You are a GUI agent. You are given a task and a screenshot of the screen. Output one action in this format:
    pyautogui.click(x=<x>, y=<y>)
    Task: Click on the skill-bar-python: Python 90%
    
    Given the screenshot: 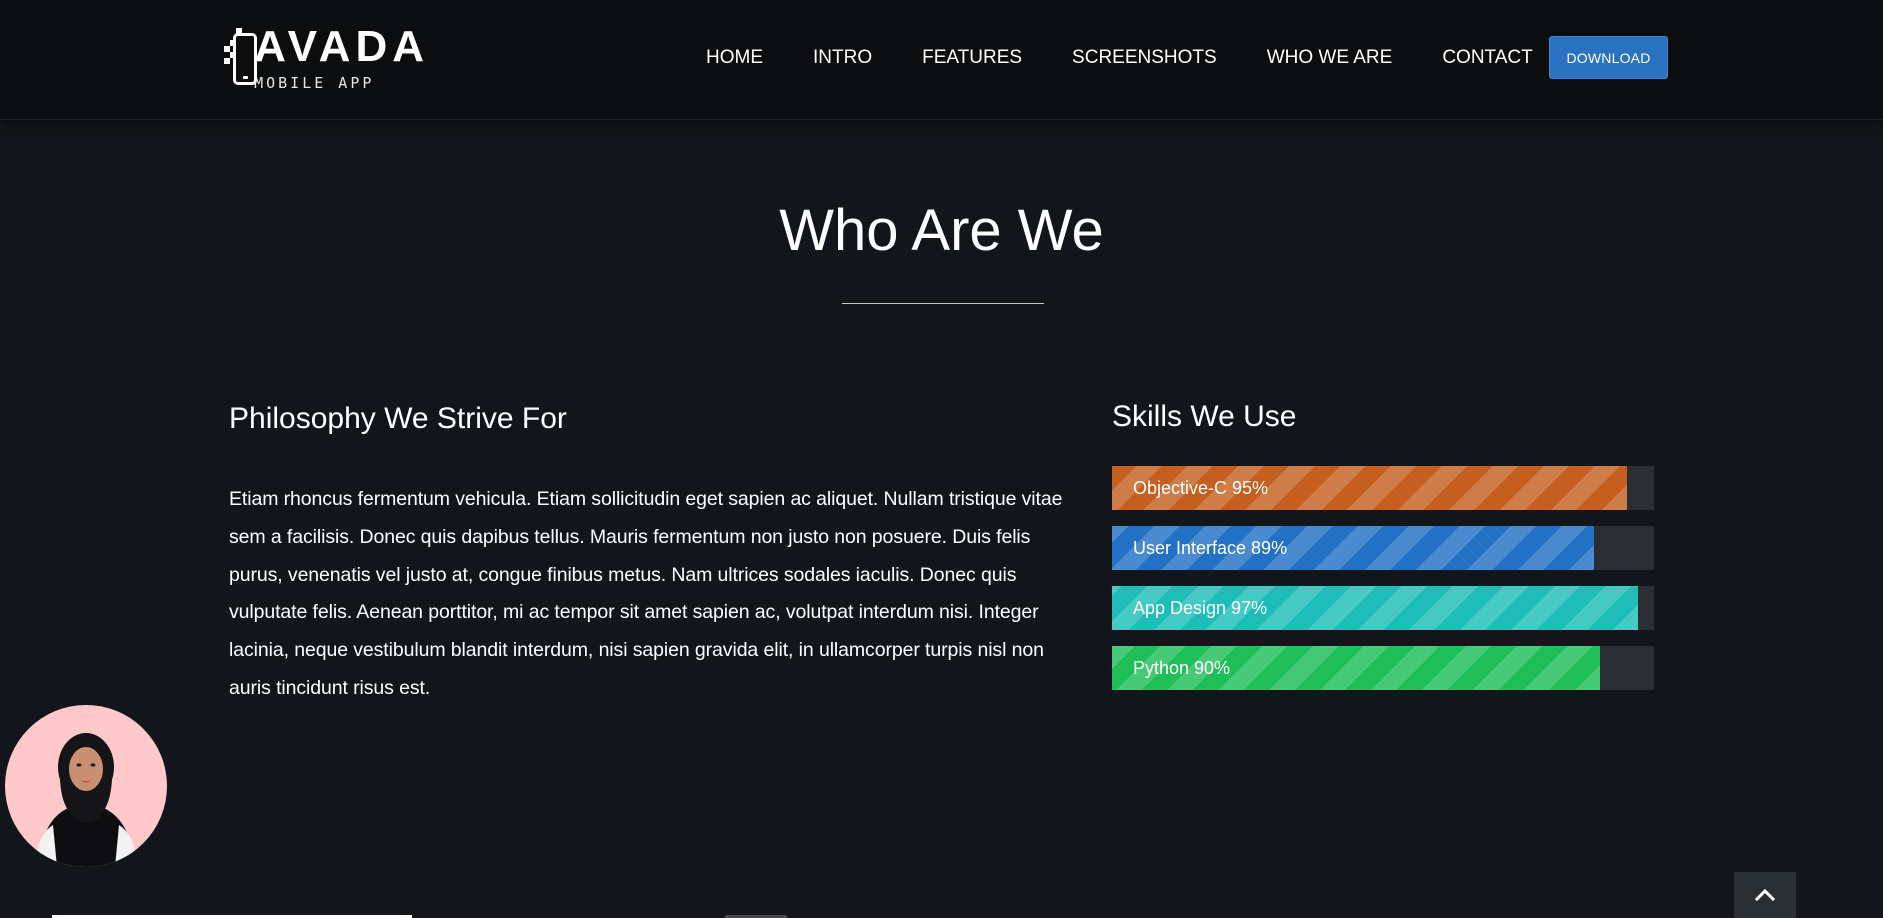 What is the action you would take?
    pyautogui.click(x=1383, y=668)
    